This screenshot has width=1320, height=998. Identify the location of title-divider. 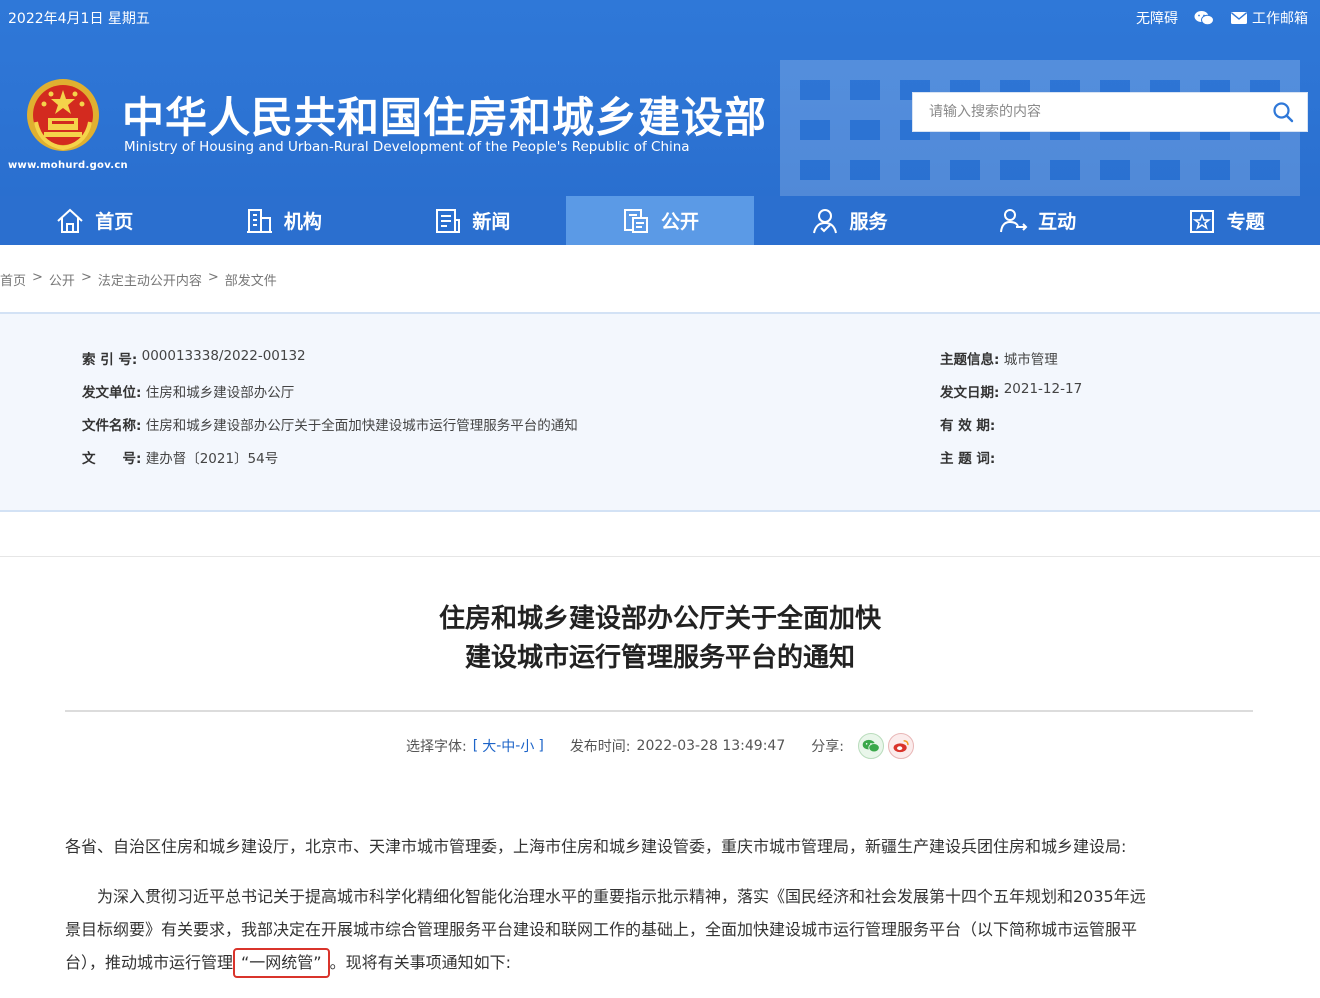
(659, 711).